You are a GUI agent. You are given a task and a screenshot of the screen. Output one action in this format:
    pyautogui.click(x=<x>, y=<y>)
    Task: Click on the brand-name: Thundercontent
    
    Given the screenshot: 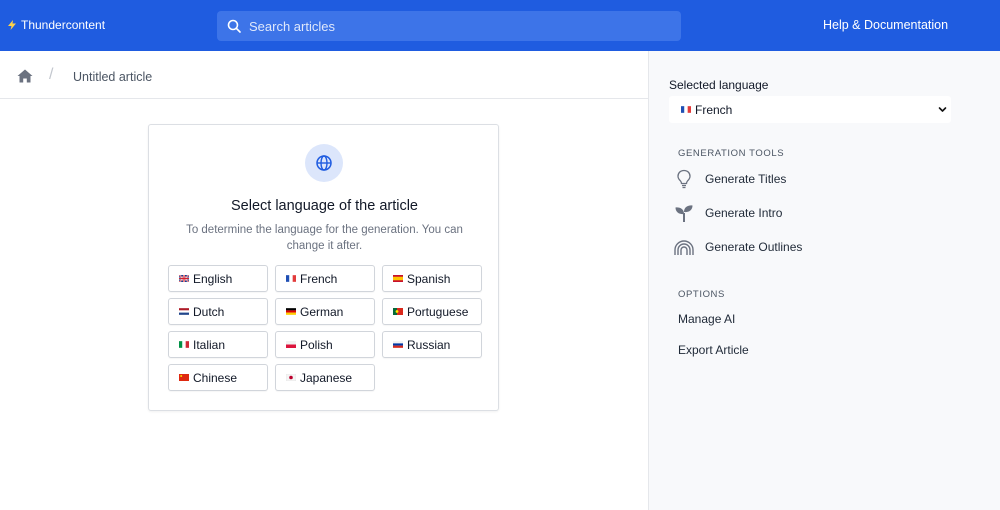 What is the action you would take?
    pyautogui.click(x=63, y=25)
    